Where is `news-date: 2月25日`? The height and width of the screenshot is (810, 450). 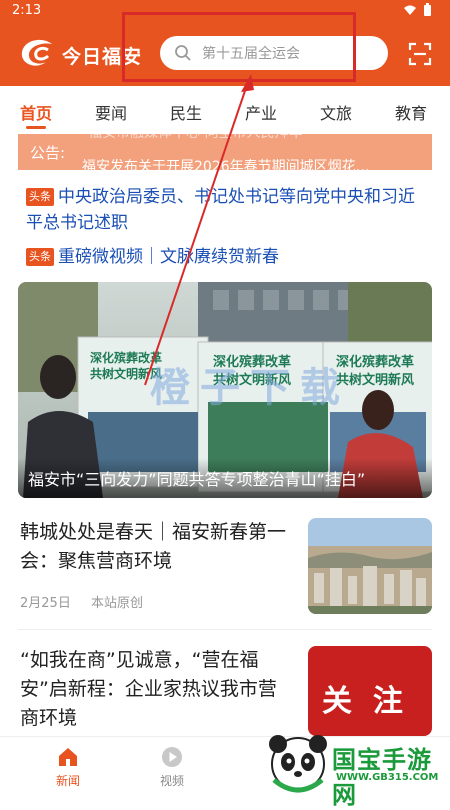
news-date: 2月25日 is located at coordinates (45, 603).